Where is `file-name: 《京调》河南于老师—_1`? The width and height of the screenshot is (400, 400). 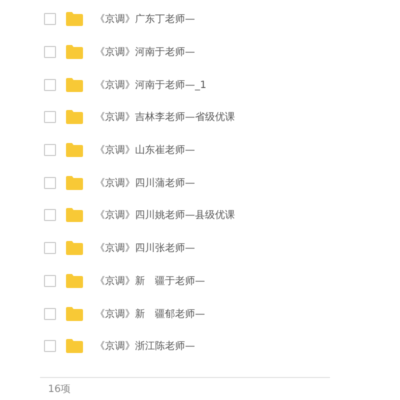 file-name: 《京调》河南于老师—_1 is located at coordinates (150, 85).